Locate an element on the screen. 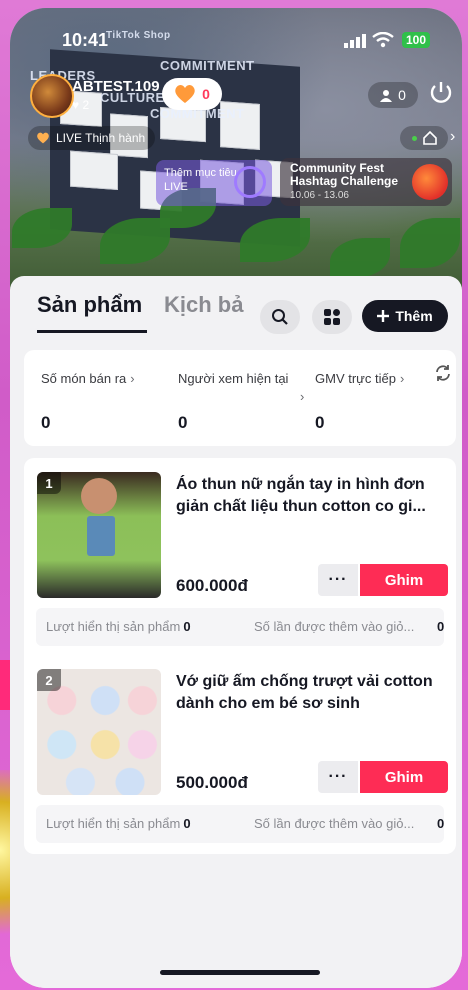 This screenshot has height=990, width=468. heart-small-icon: ♥ is located at coordinates (76, 105).